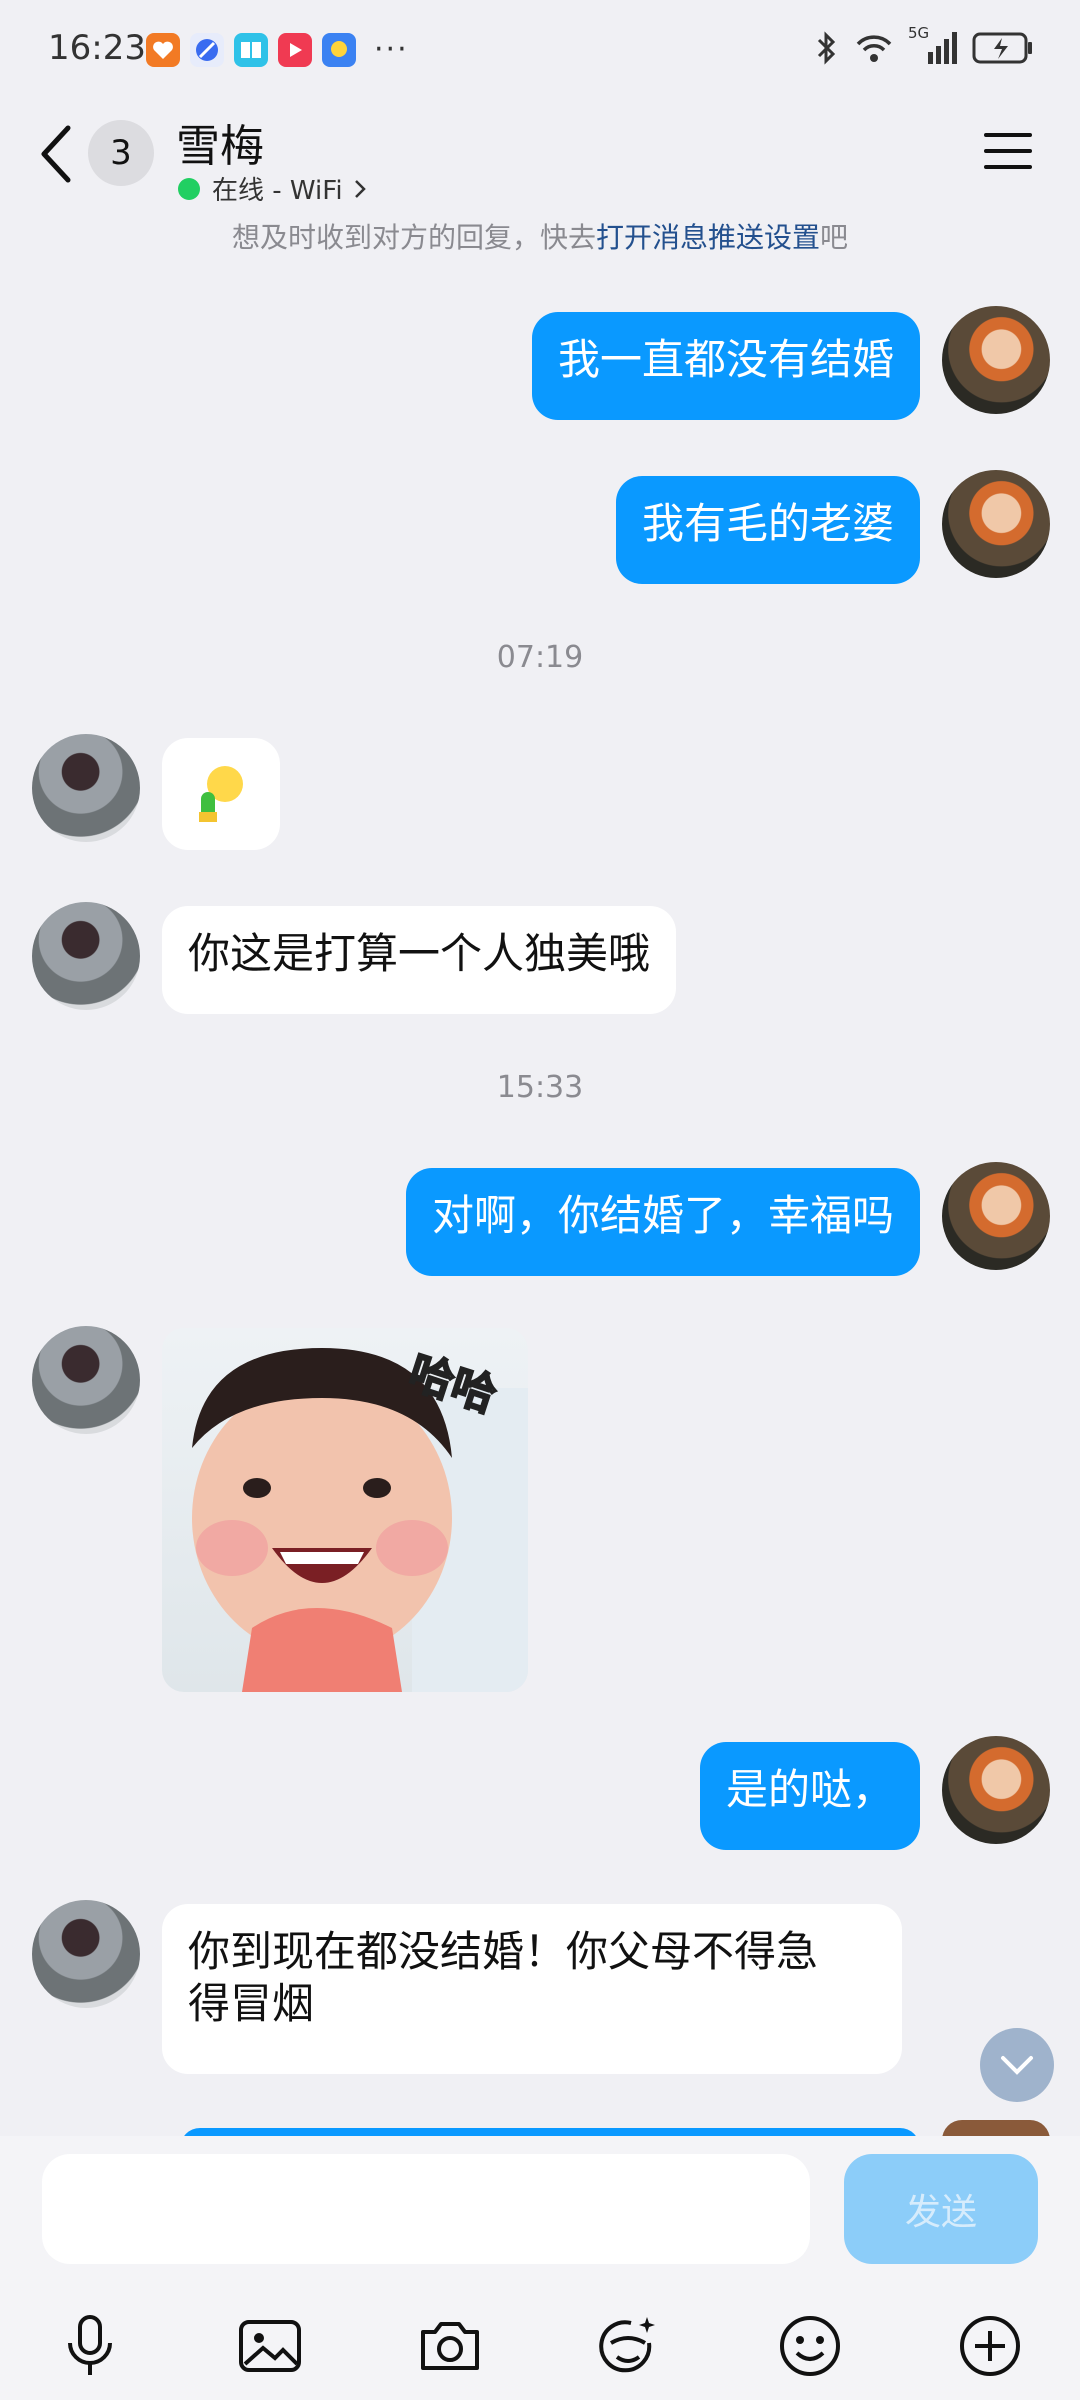 This screenshot has width=1080, height=2400. I want to click on plus-icon, so click(990, 2346).